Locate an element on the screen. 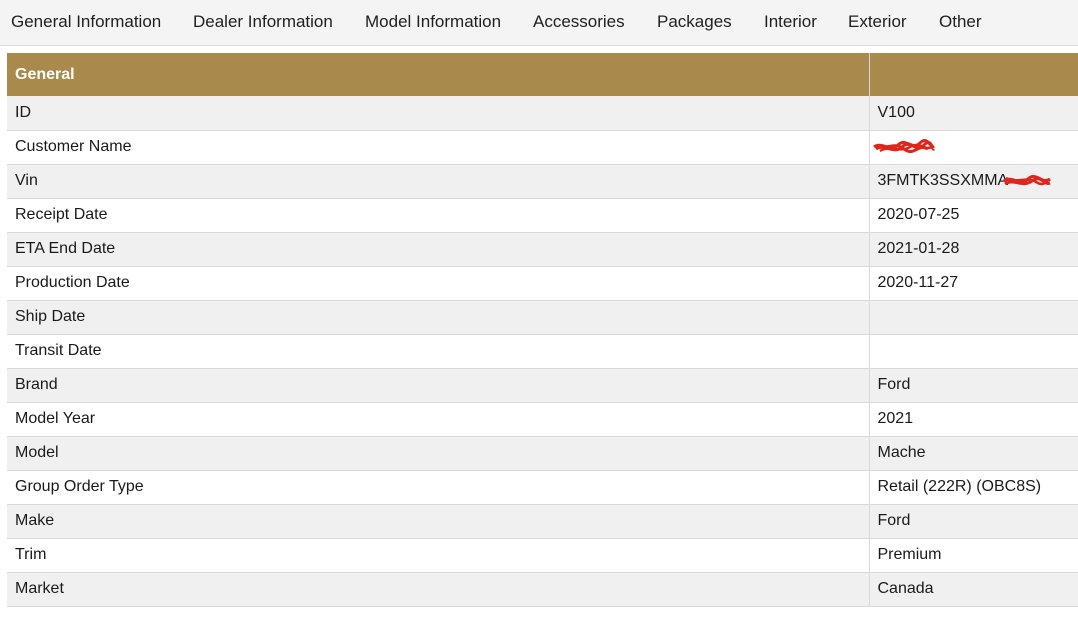 This screenshot has height=620, width=1078. table-row: ID V100 is located at coordinates (542, 113).